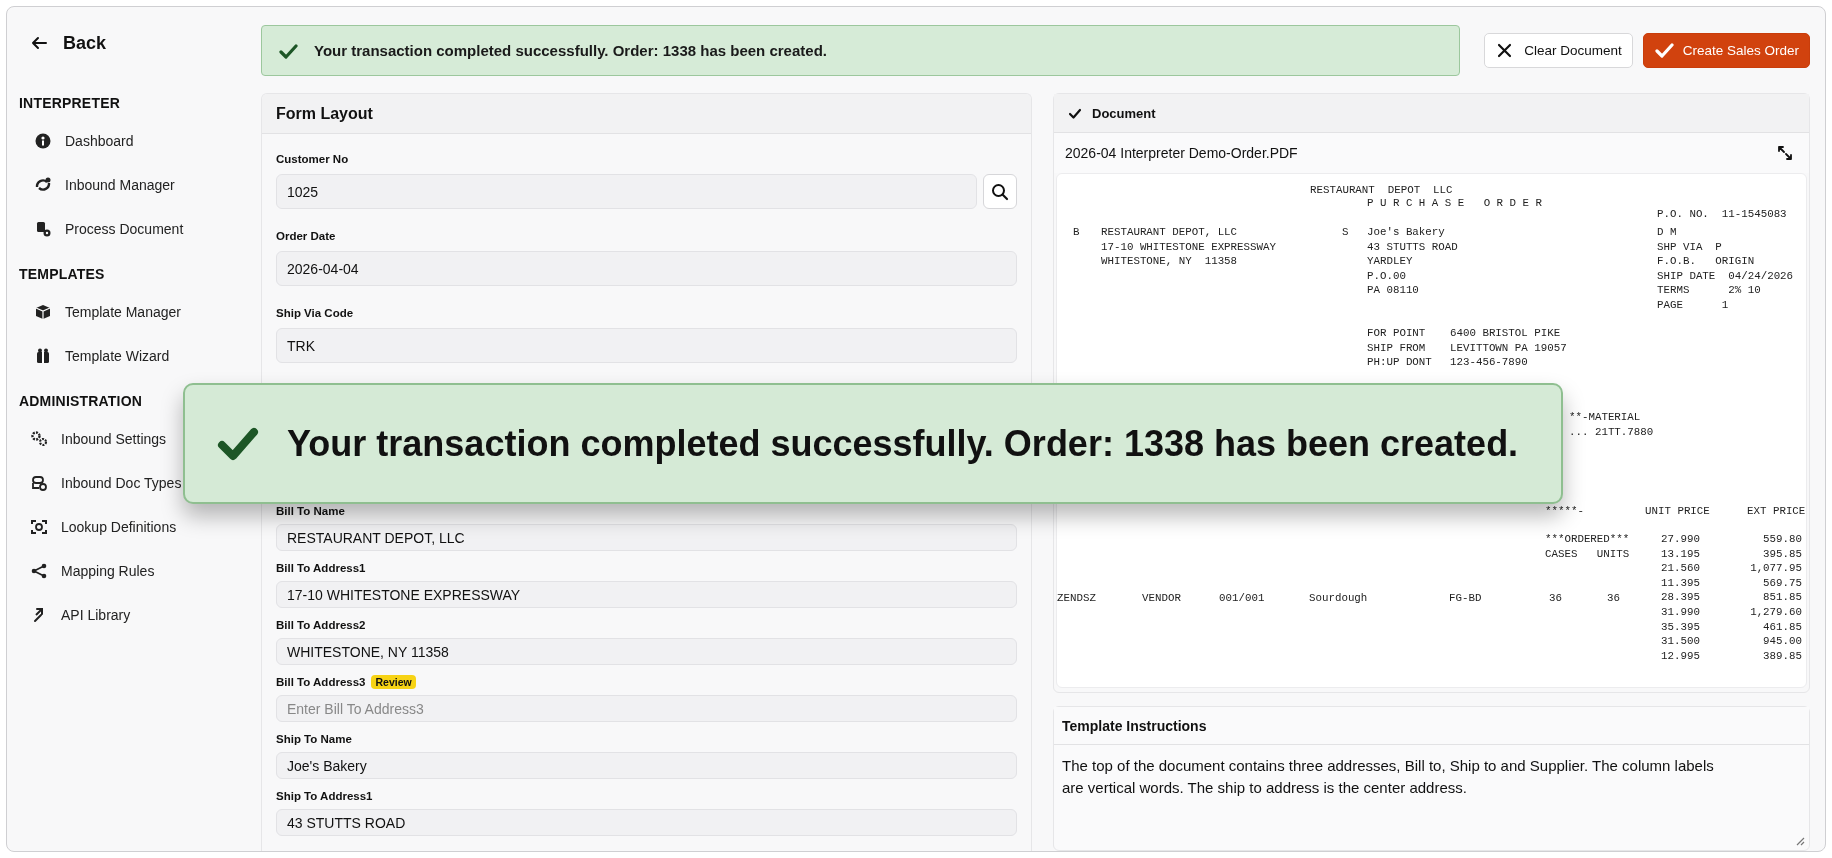  What do you see at coordinates (1188, 247) in the screenshot?
I see `document-text: 17-10 WHITESTONE EXPRESSWAY` at bounding box center [1188, 247].